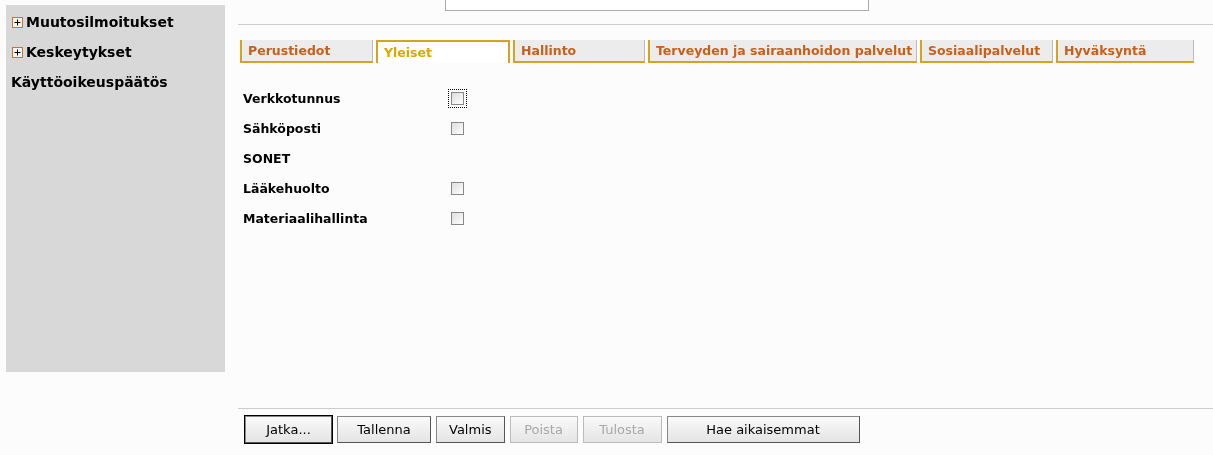 The height and width of the screenshot is (455, 1213). Describe the element at coordinates (384, 429) in the screenshot. I see `button: Tallenna` at that location.